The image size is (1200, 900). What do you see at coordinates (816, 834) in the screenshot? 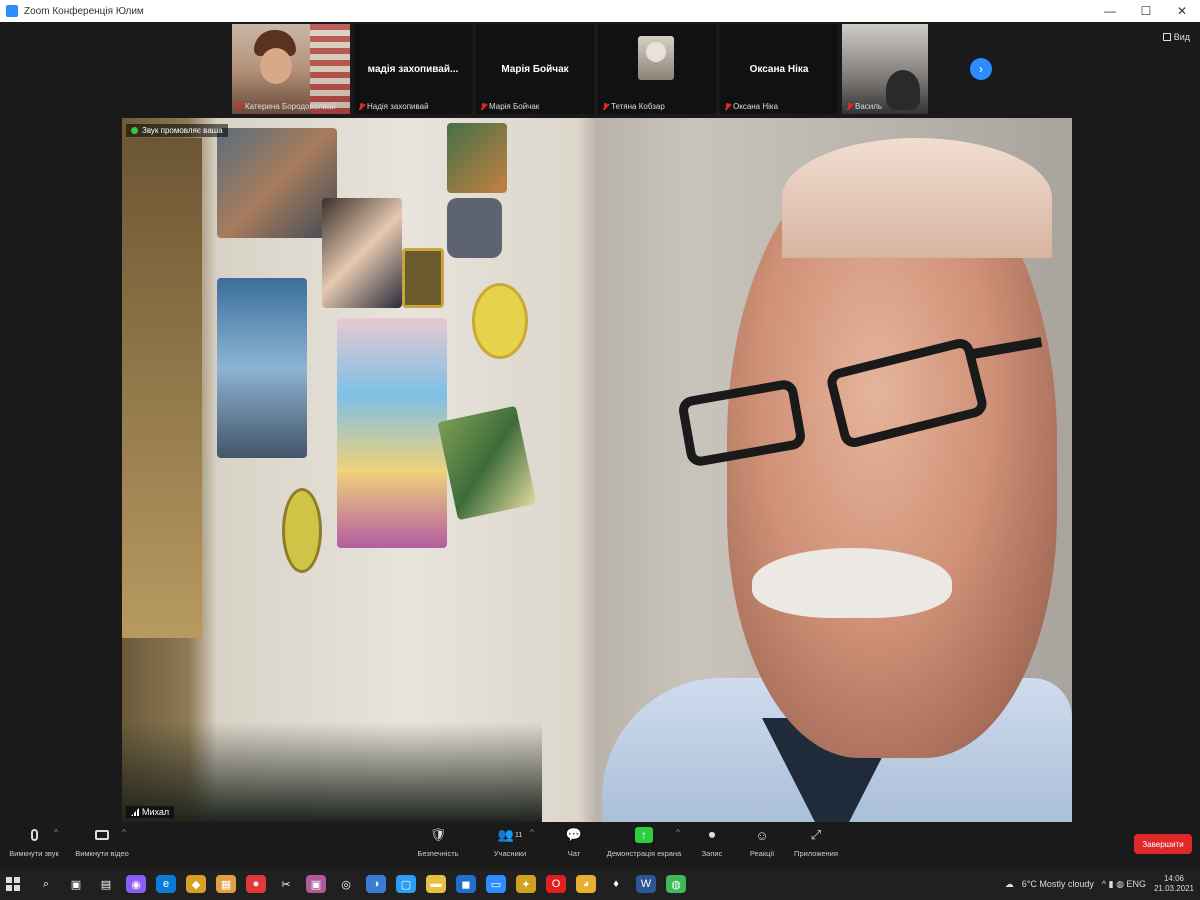
I see `apps-icon: ⤢` at bounding box center [816, 834].